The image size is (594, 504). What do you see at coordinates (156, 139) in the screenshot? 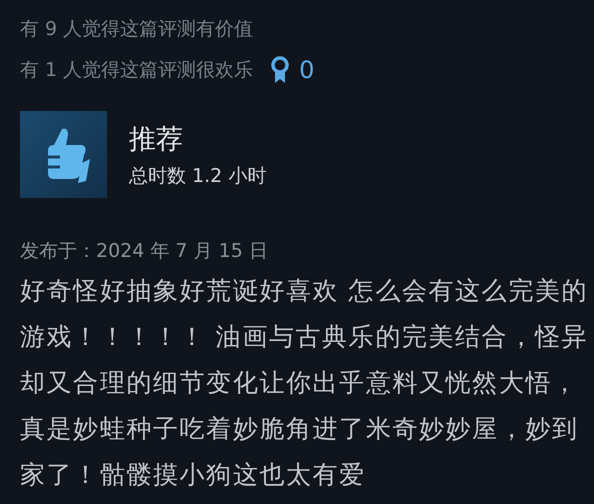
I see `verdict-title: 推荐` at bounding box center [156, 139].